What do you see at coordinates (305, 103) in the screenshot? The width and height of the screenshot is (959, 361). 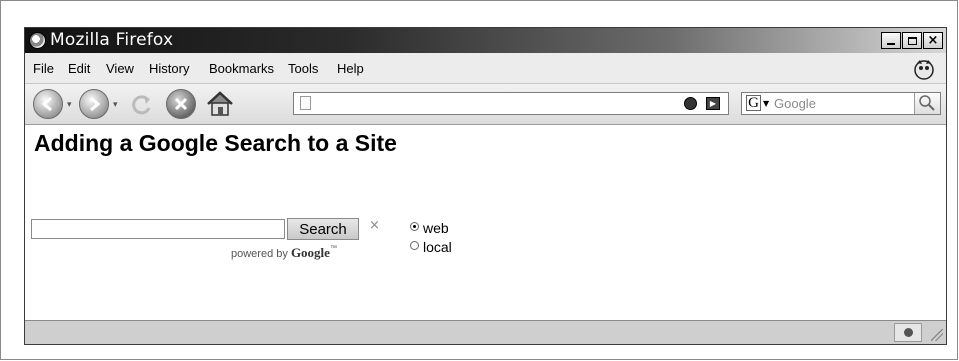 I see `page-icon` at bounding box center [305, 103].